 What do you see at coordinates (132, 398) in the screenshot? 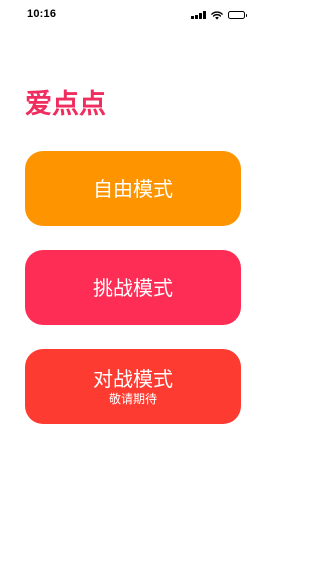
I see `battle-mode-sublabel: 敬请期待` at bounding box center [132, 398].